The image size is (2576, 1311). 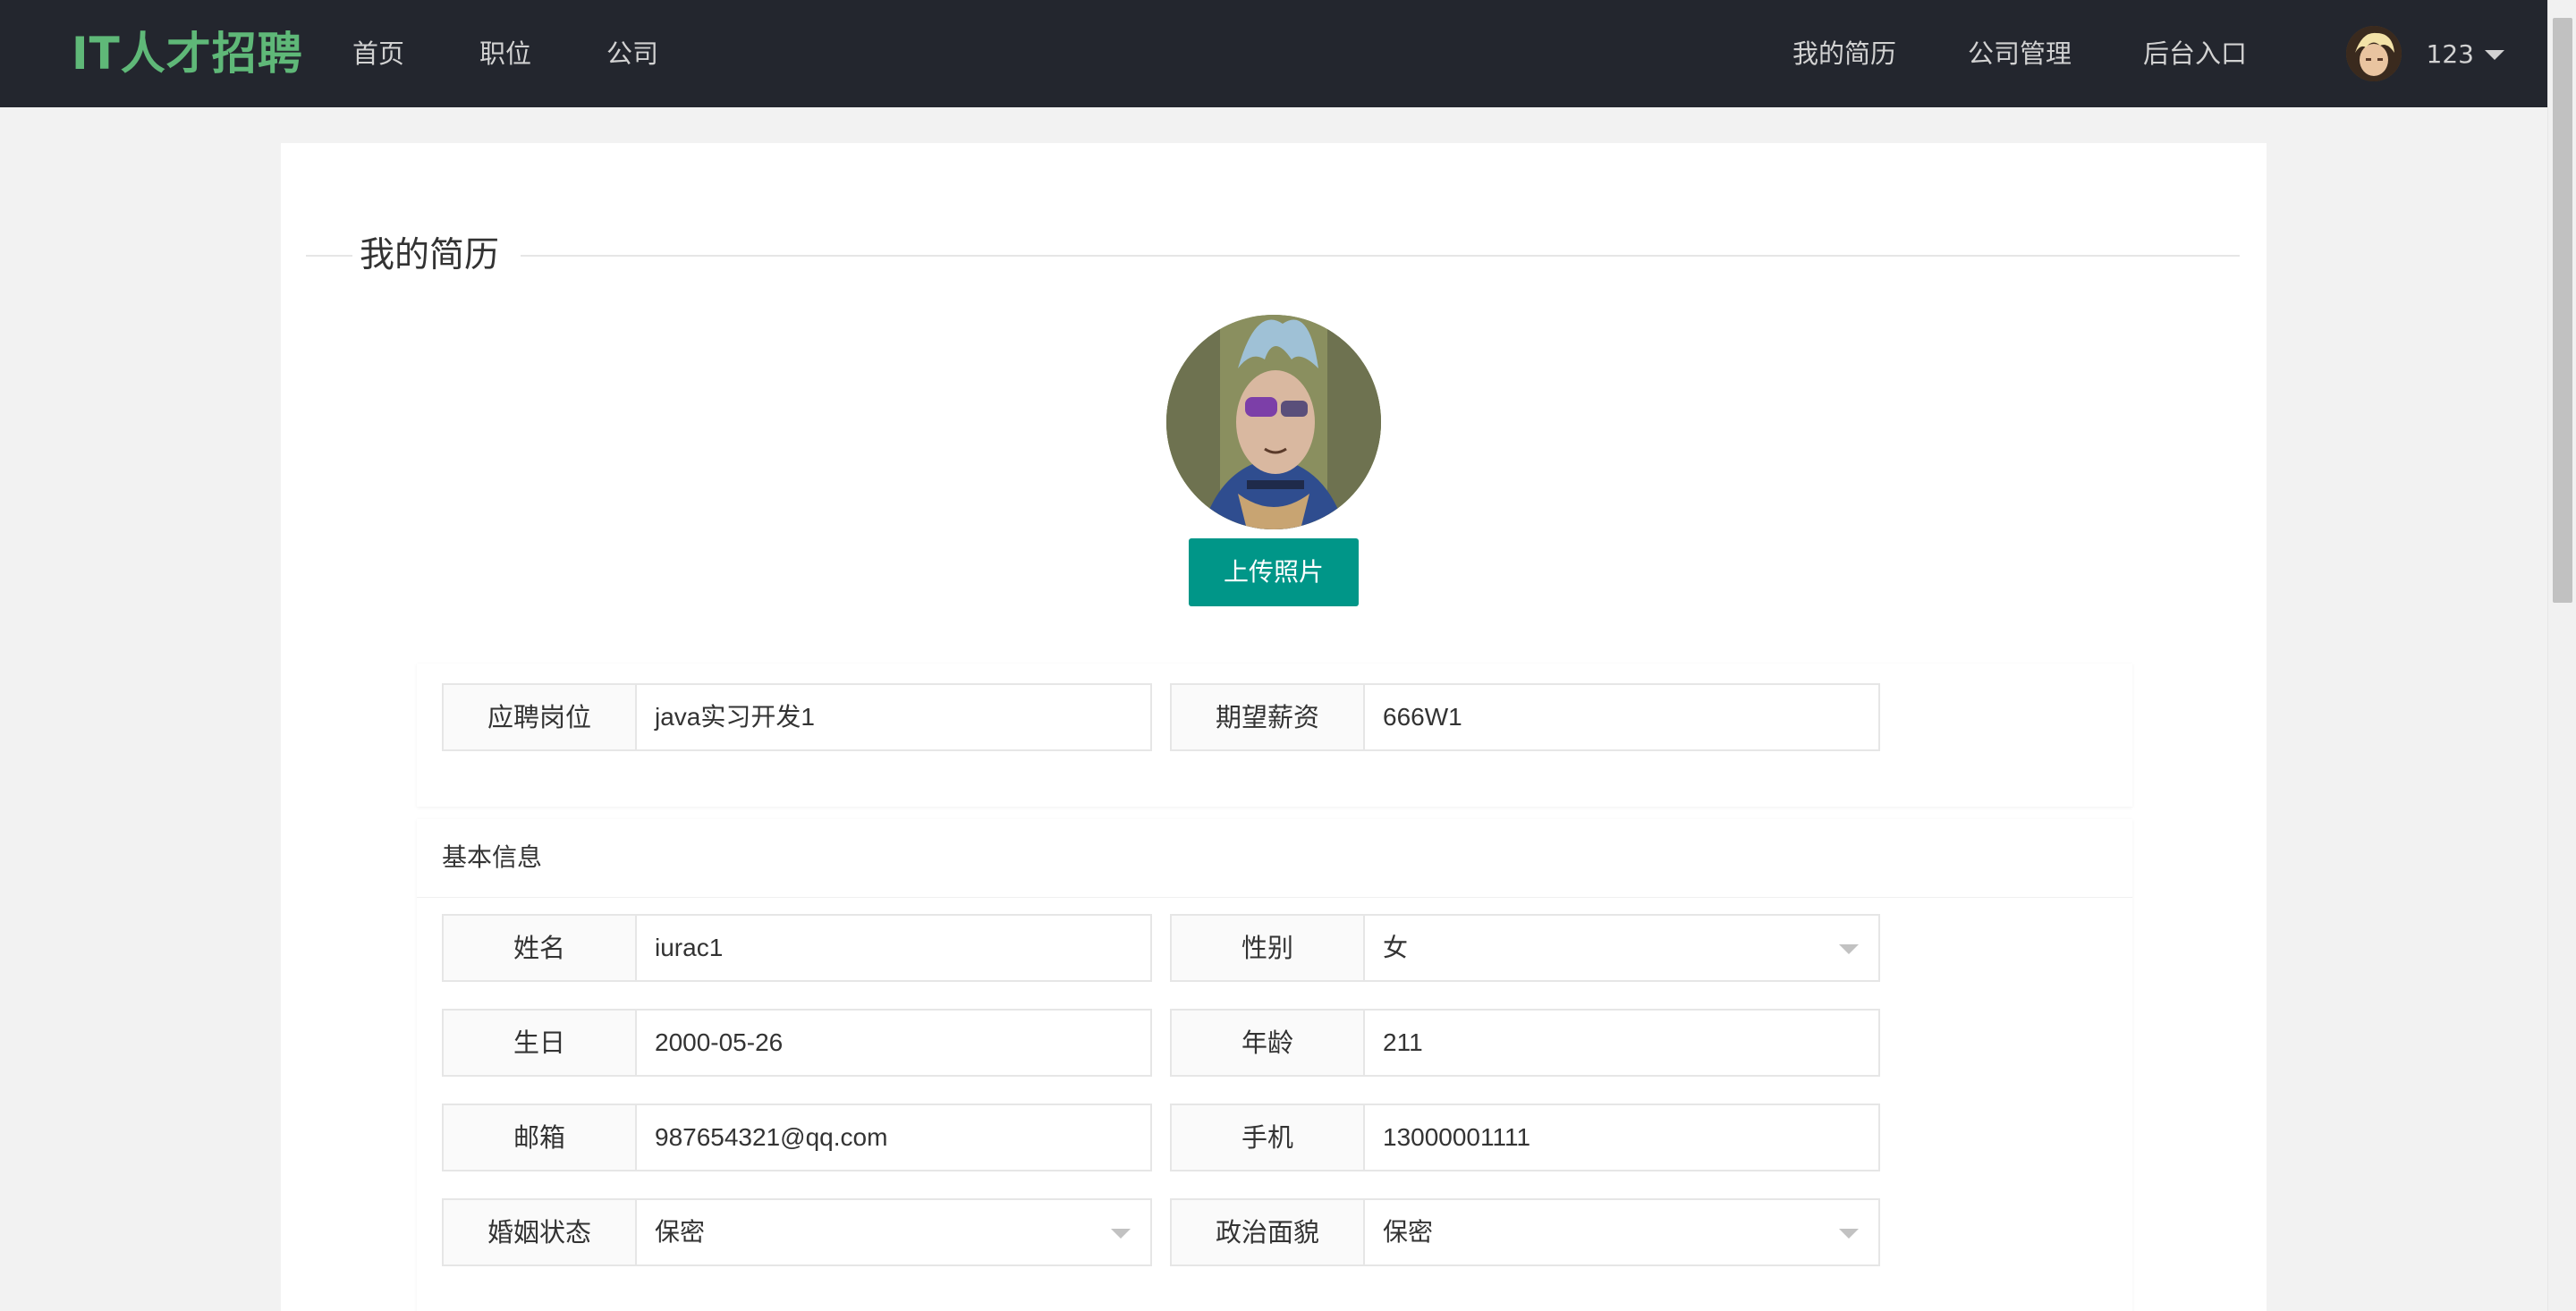 I want to click on salary-input: 666W1, so click(x=1622, y=717).